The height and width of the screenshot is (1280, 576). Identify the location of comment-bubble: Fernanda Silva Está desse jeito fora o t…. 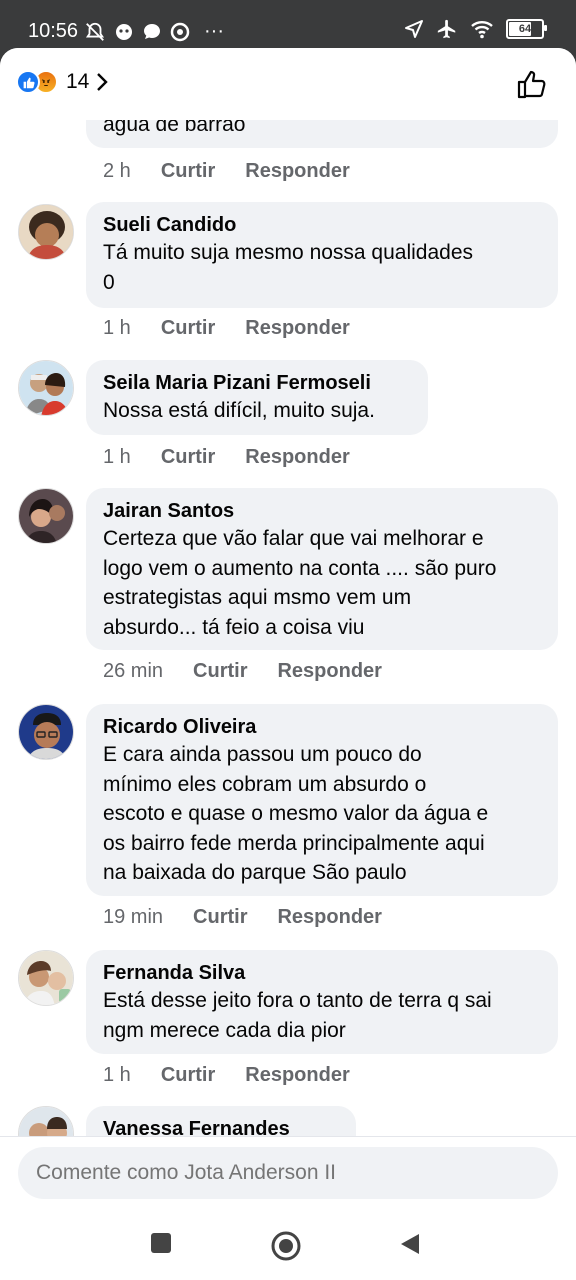
(322, 1002).